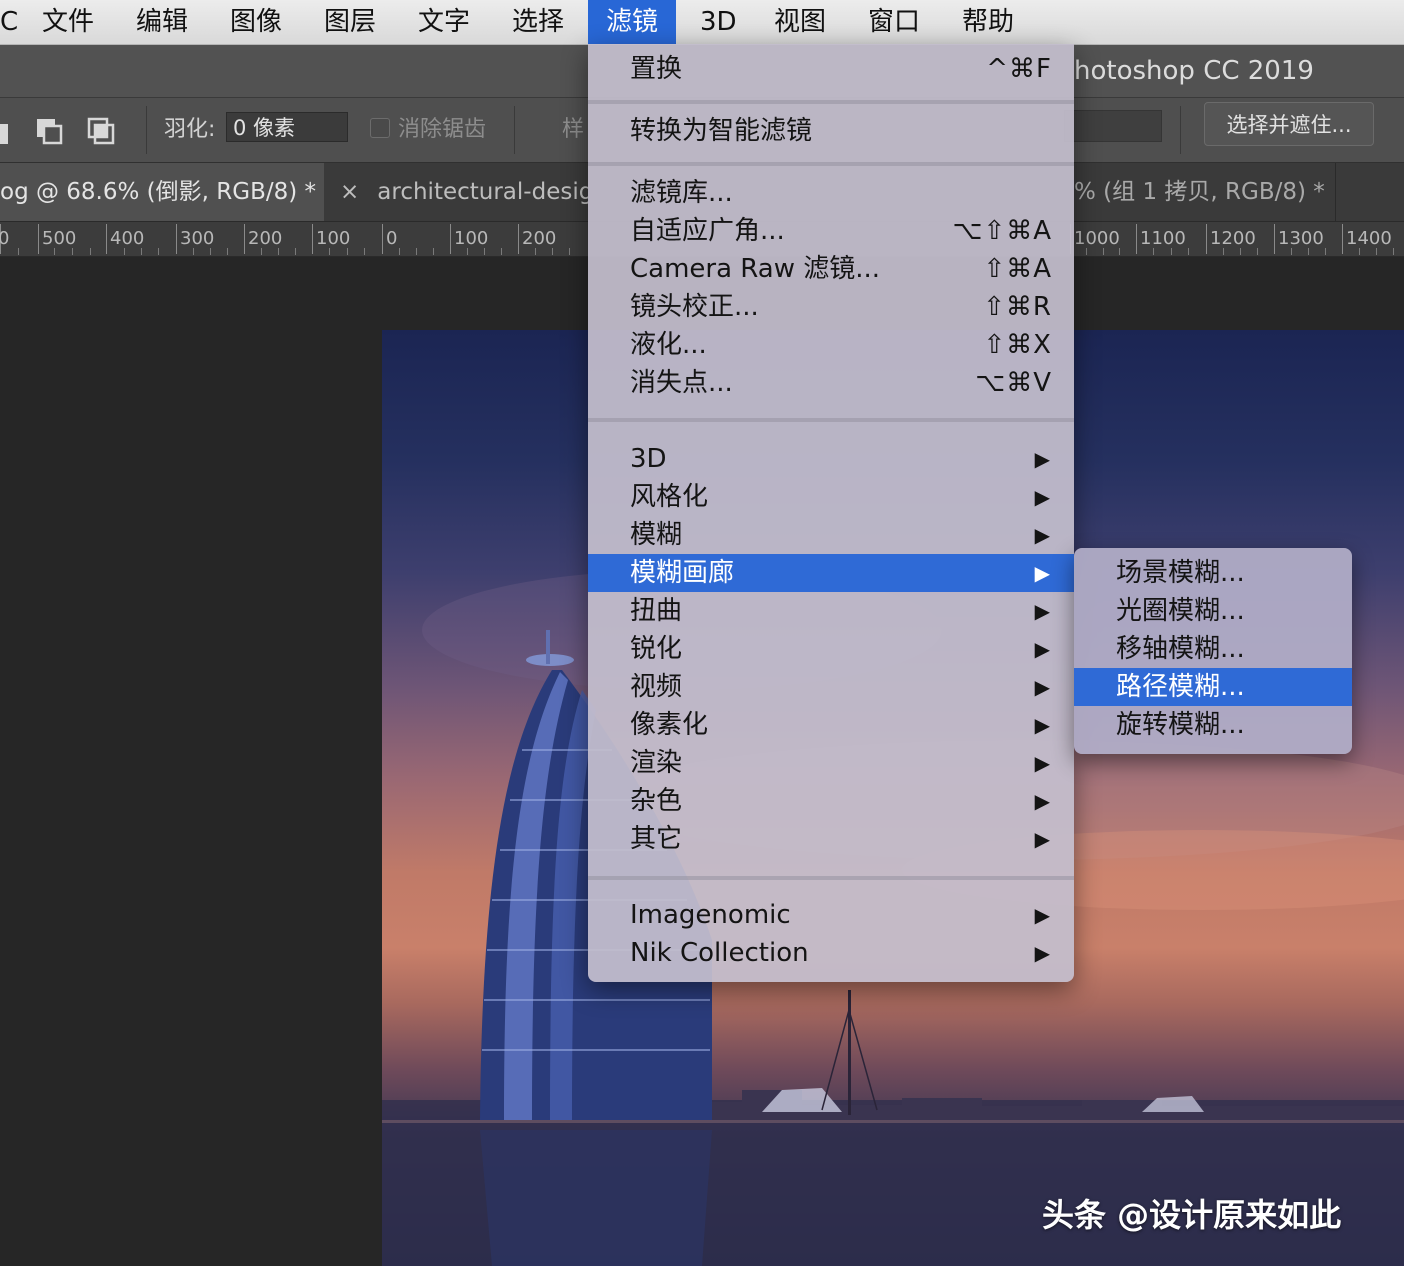  I want to click on menubar-layer: 图层, so click(350, 22).